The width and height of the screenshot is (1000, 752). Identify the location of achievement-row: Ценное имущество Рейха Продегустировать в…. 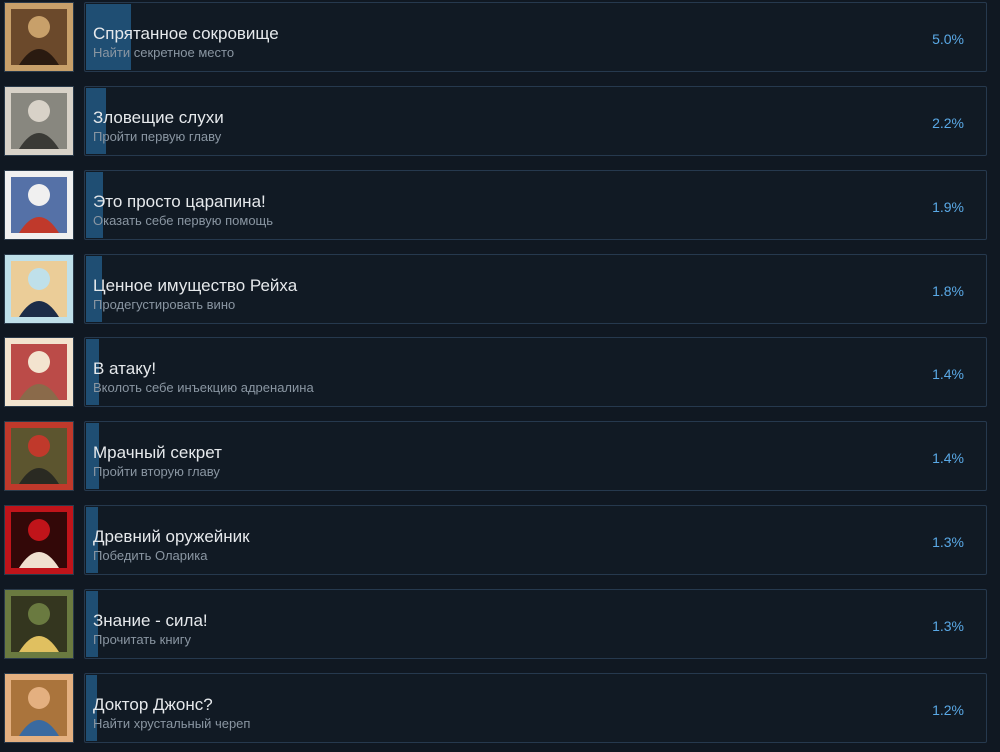
(500, 288).